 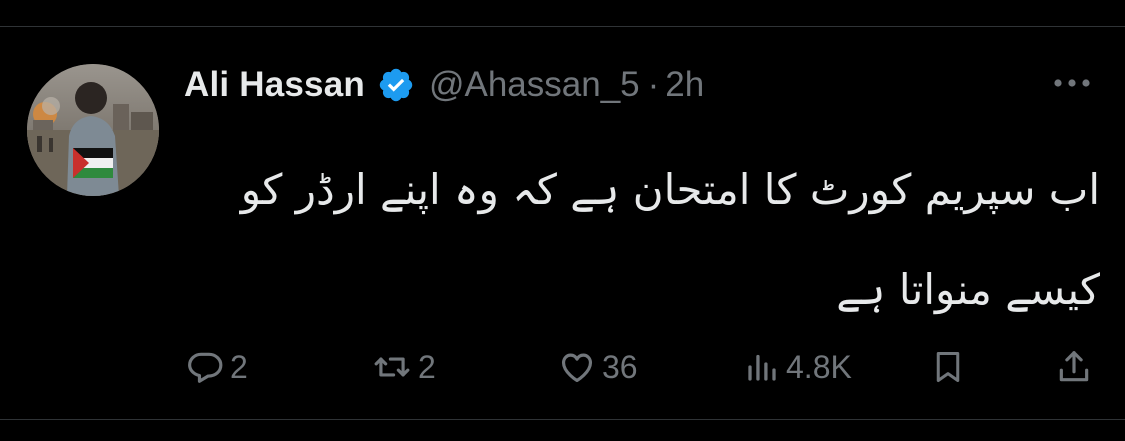 I want to click on like-count: 36, so click(x=620, y=366).